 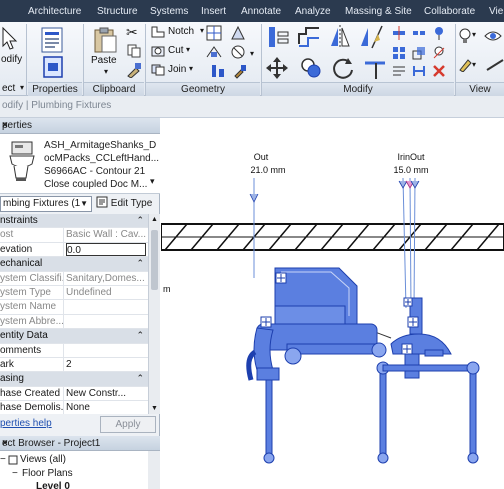 I want to click on property-value: 2, so click(x=106, y=365).